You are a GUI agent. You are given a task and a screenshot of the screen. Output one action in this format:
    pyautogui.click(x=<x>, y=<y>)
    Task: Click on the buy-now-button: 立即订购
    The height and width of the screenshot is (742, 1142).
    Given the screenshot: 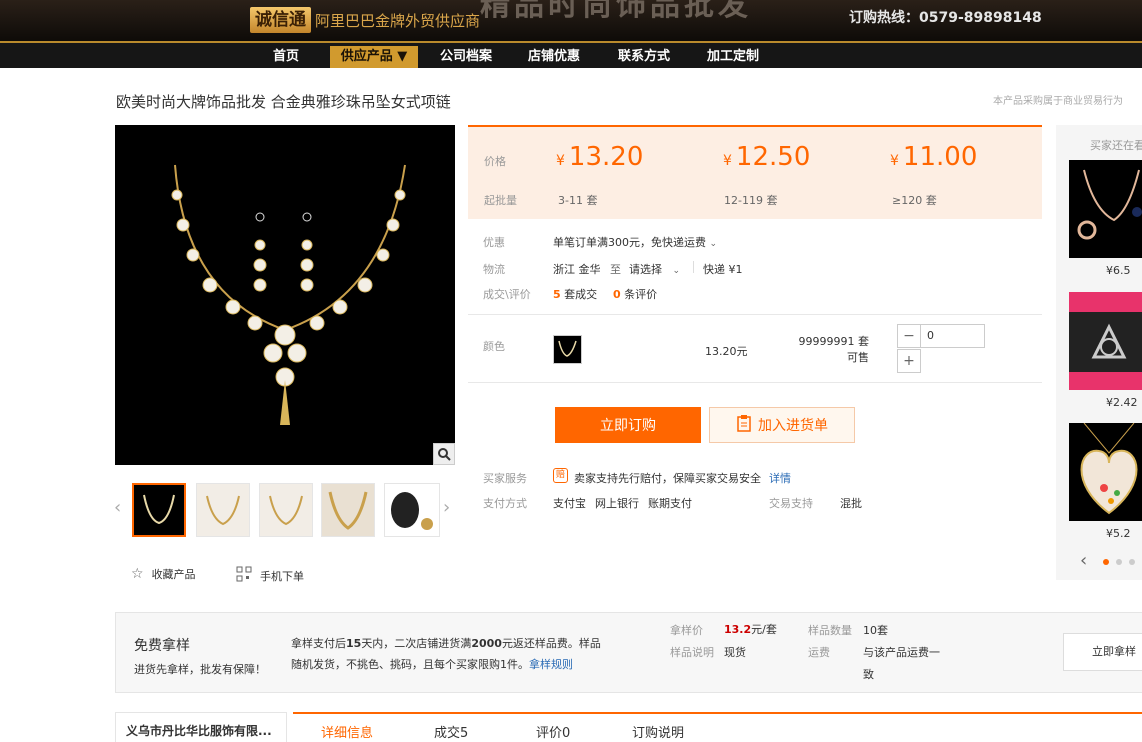 What is the action you would take?
    pyautogui.click(x=628, y=425)
    